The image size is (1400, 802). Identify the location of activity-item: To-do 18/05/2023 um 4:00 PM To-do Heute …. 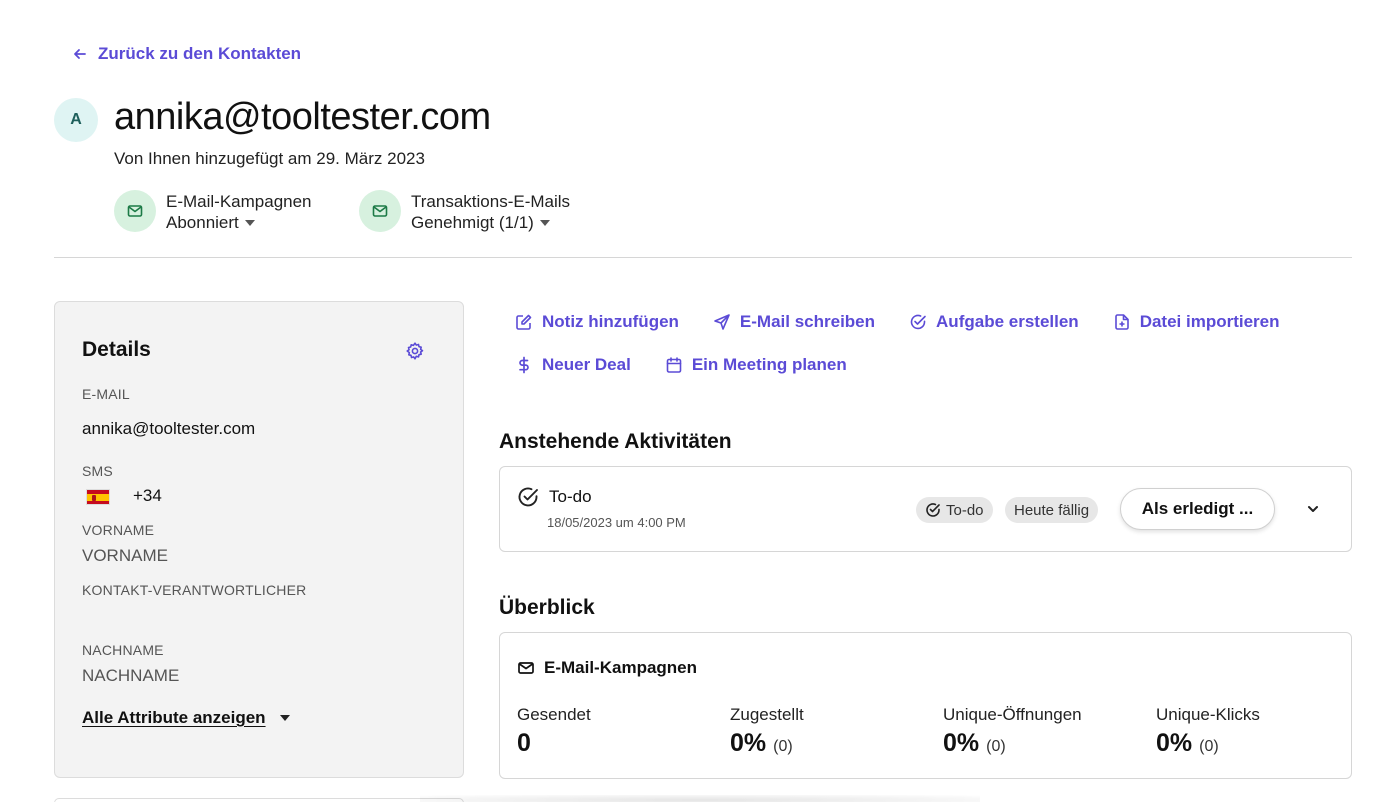
(925, 509).